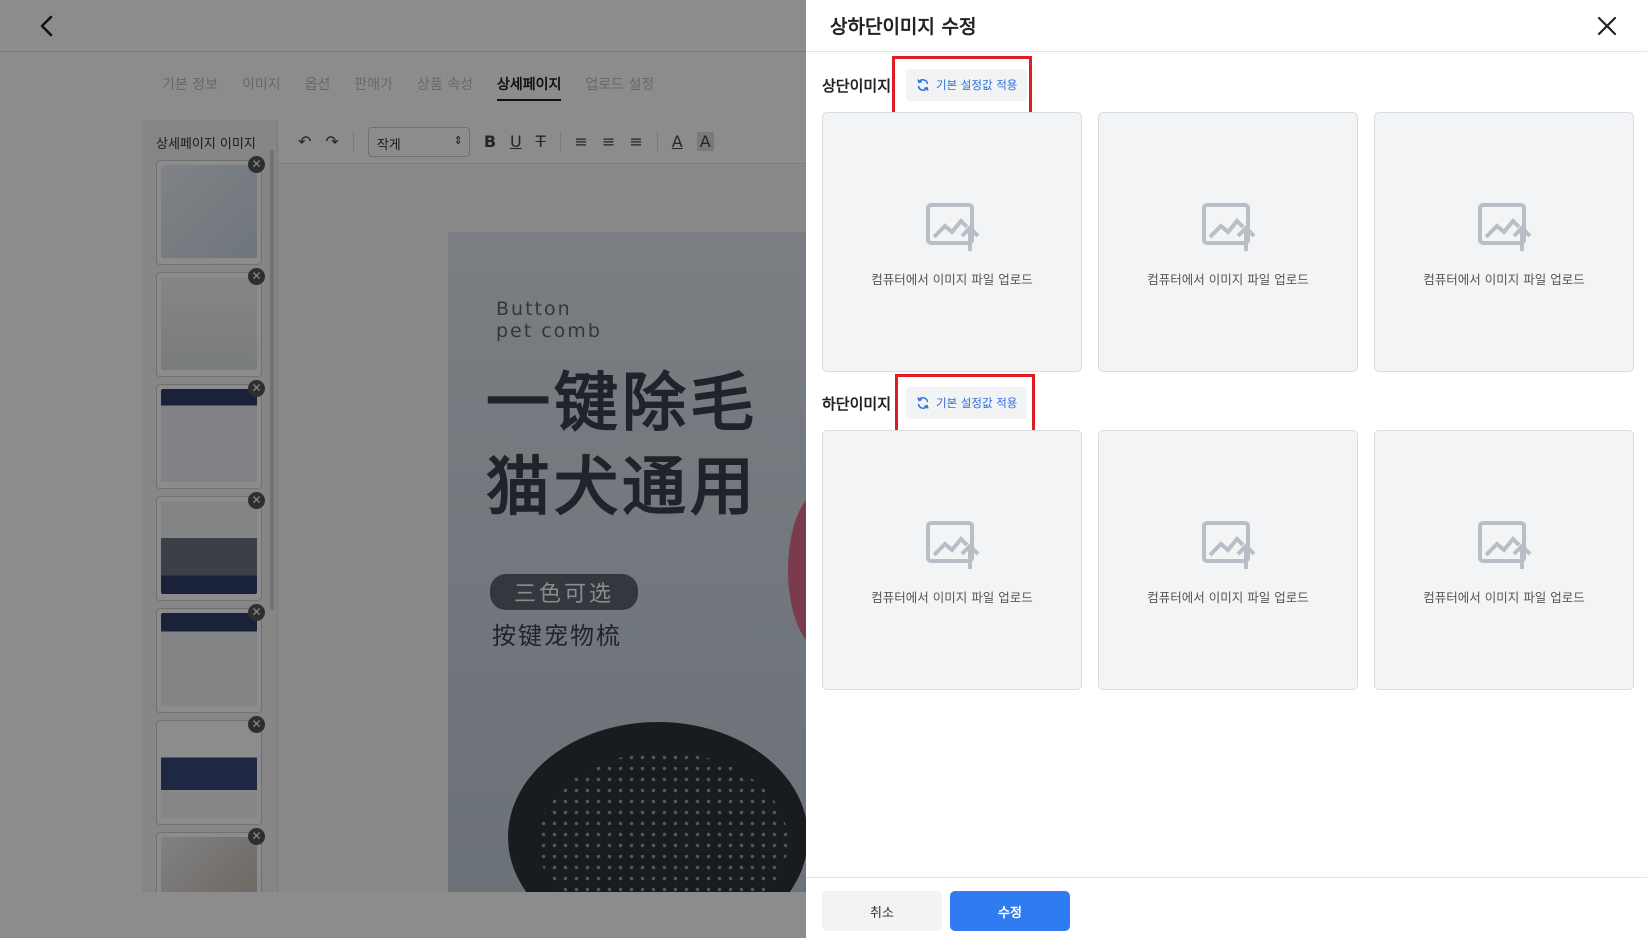 The width and height of the screenshot is (1647, 938). Describe the element at coordinates (1226, 907) in the screenshot. I see `drawer-footer: 취소 수정` at that location.